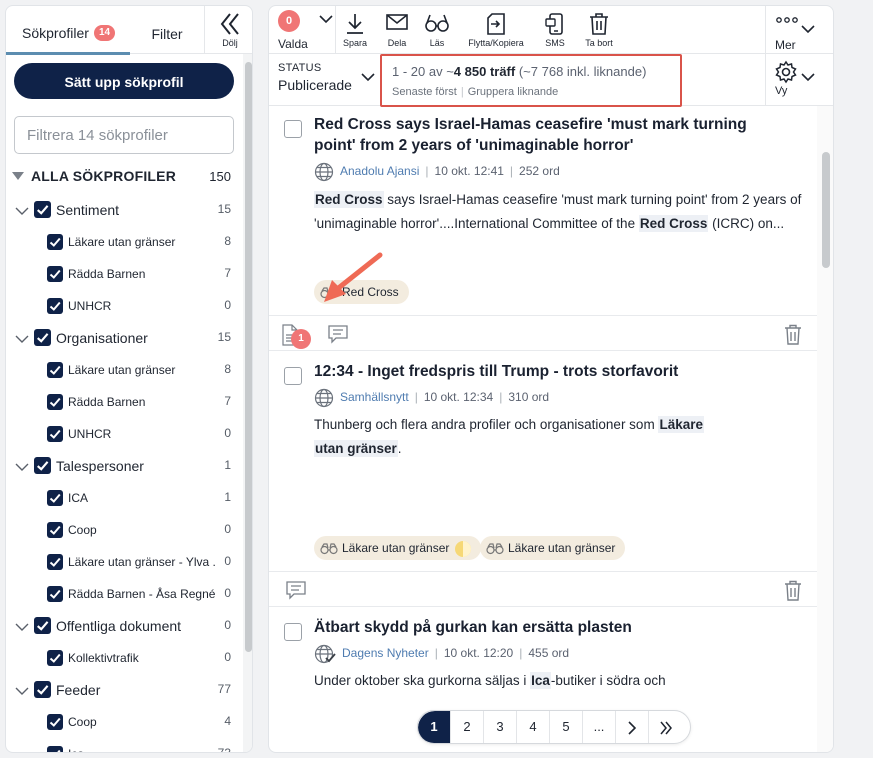 The width and height of the screenshot is (873, 758). I want to click on left-scrollbar, so click(247, 403).